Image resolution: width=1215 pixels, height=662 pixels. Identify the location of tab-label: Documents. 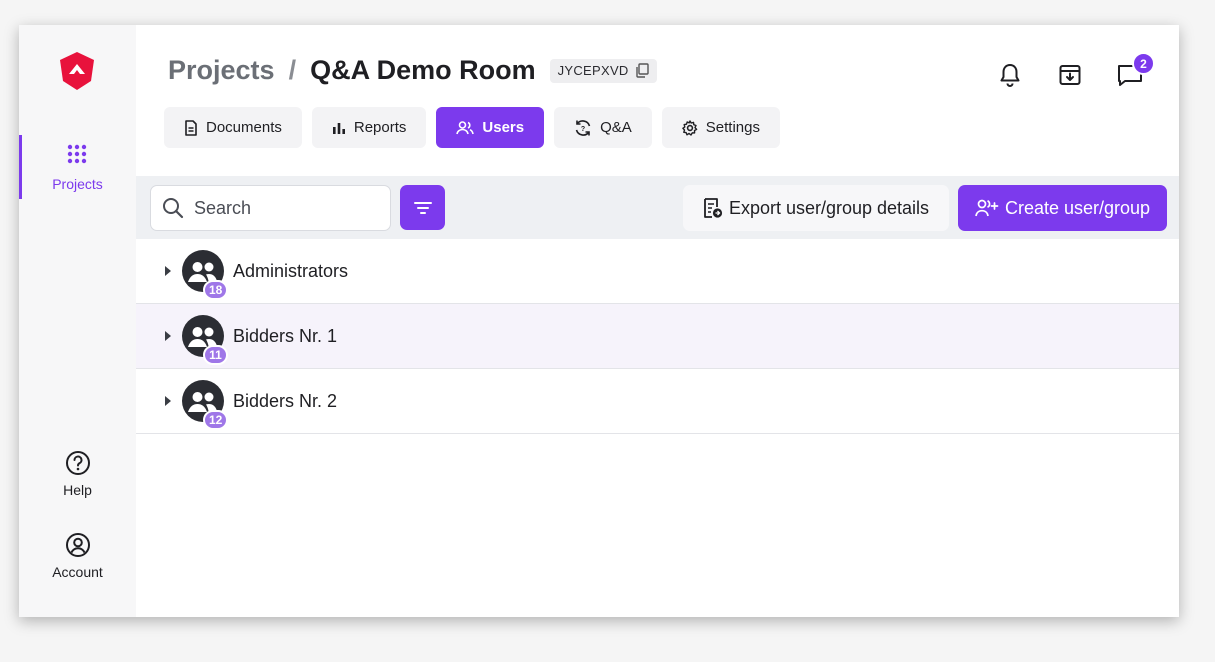
(244, 127).